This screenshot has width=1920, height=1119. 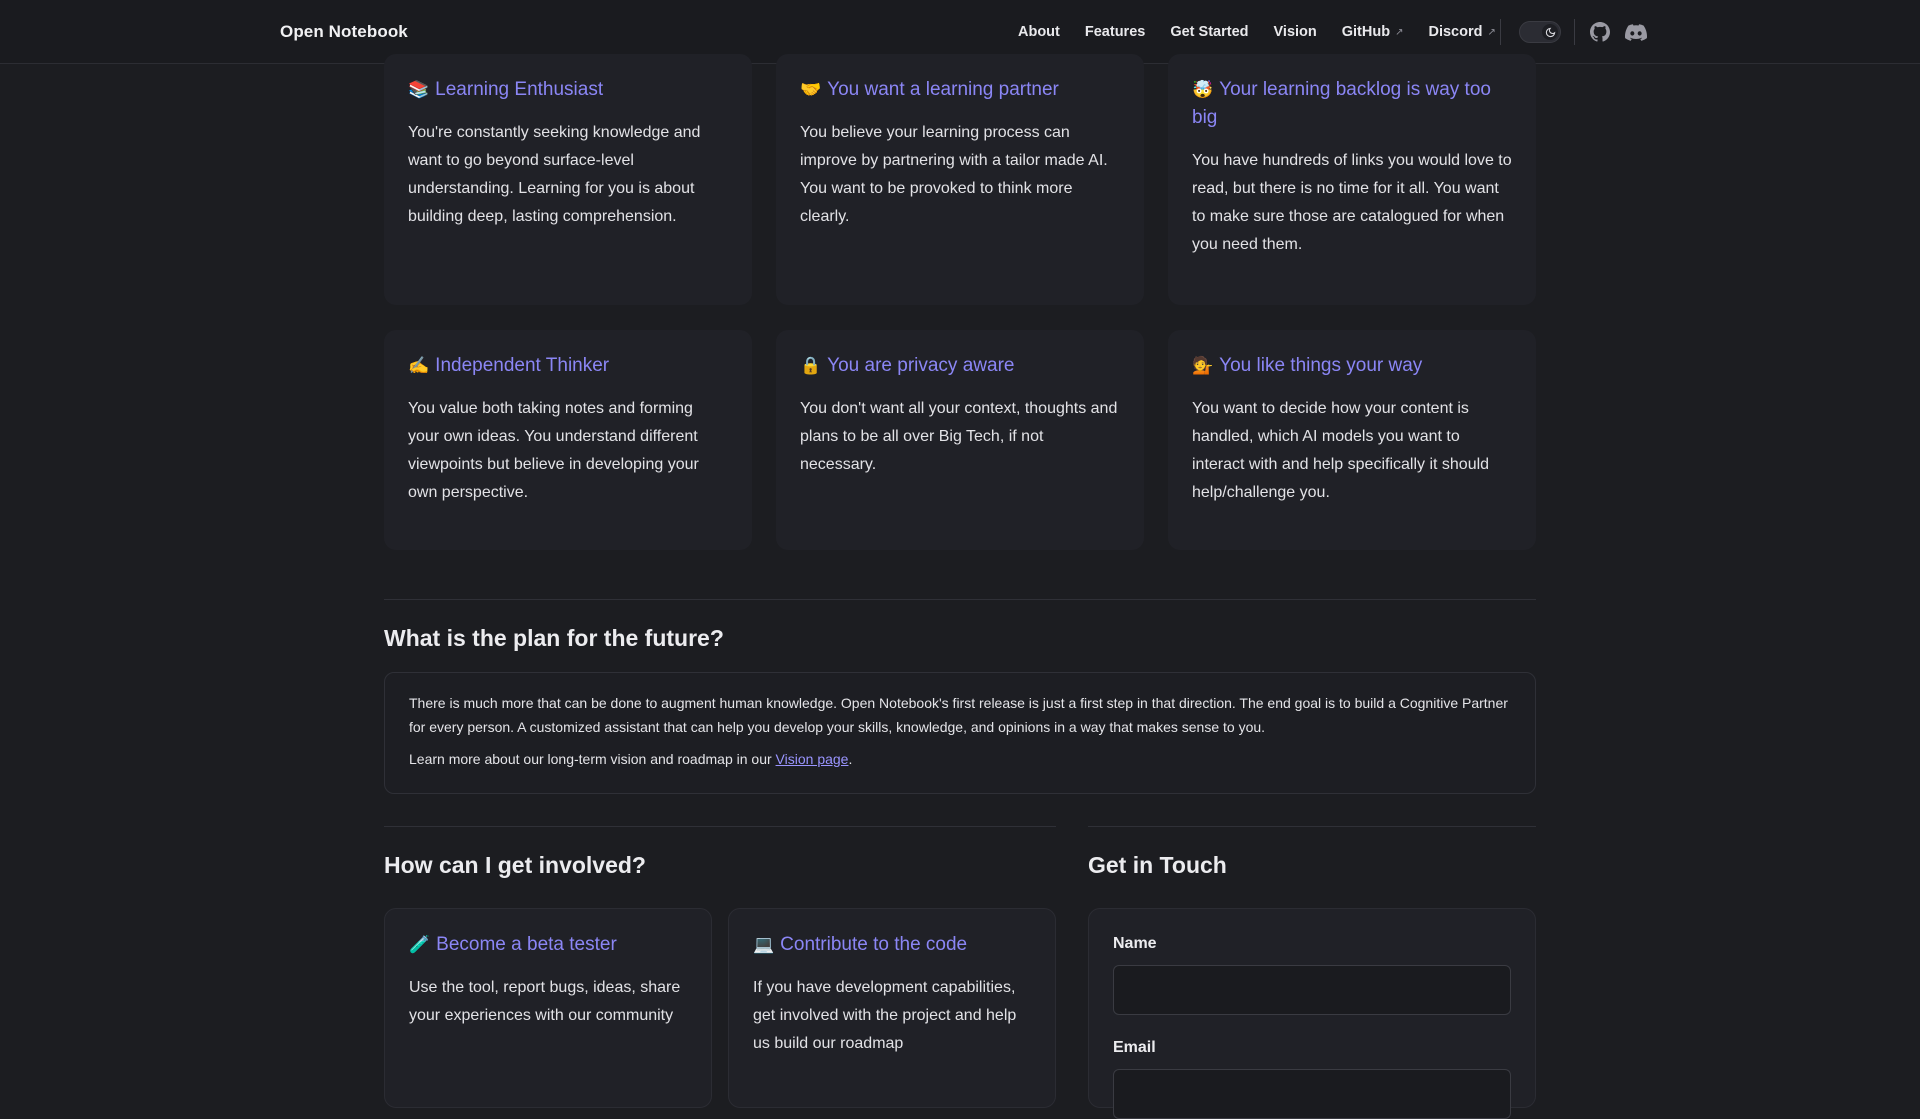 I want to click on nav-get-started-label: Get Started, so click(x=1209, y=32).